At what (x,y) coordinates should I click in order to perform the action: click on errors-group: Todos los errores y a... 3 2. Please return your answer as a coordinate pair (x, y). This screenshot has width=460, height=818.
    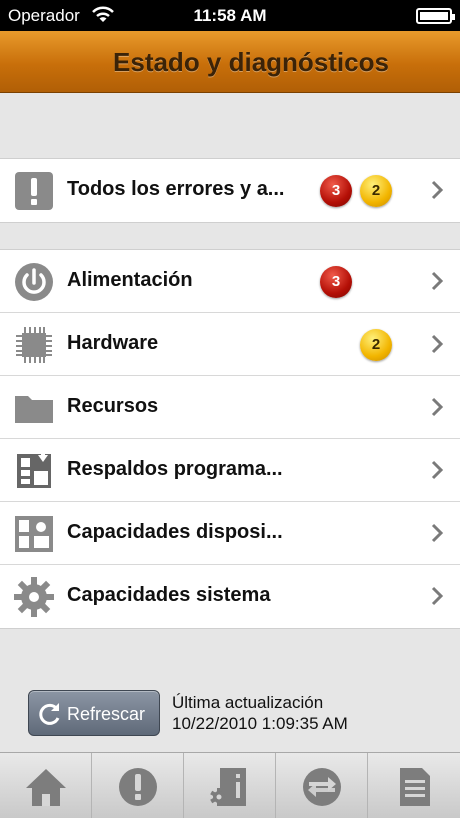
    Looking at the image, I should click on (230, 190).